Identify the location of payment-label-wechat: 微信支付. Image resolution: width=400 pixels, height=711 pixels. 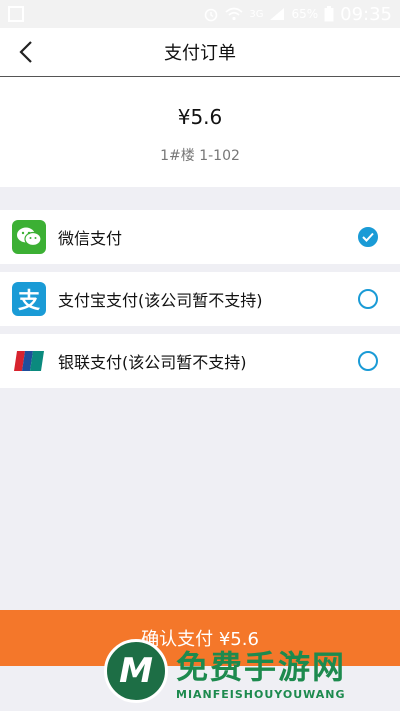
(90, 238).